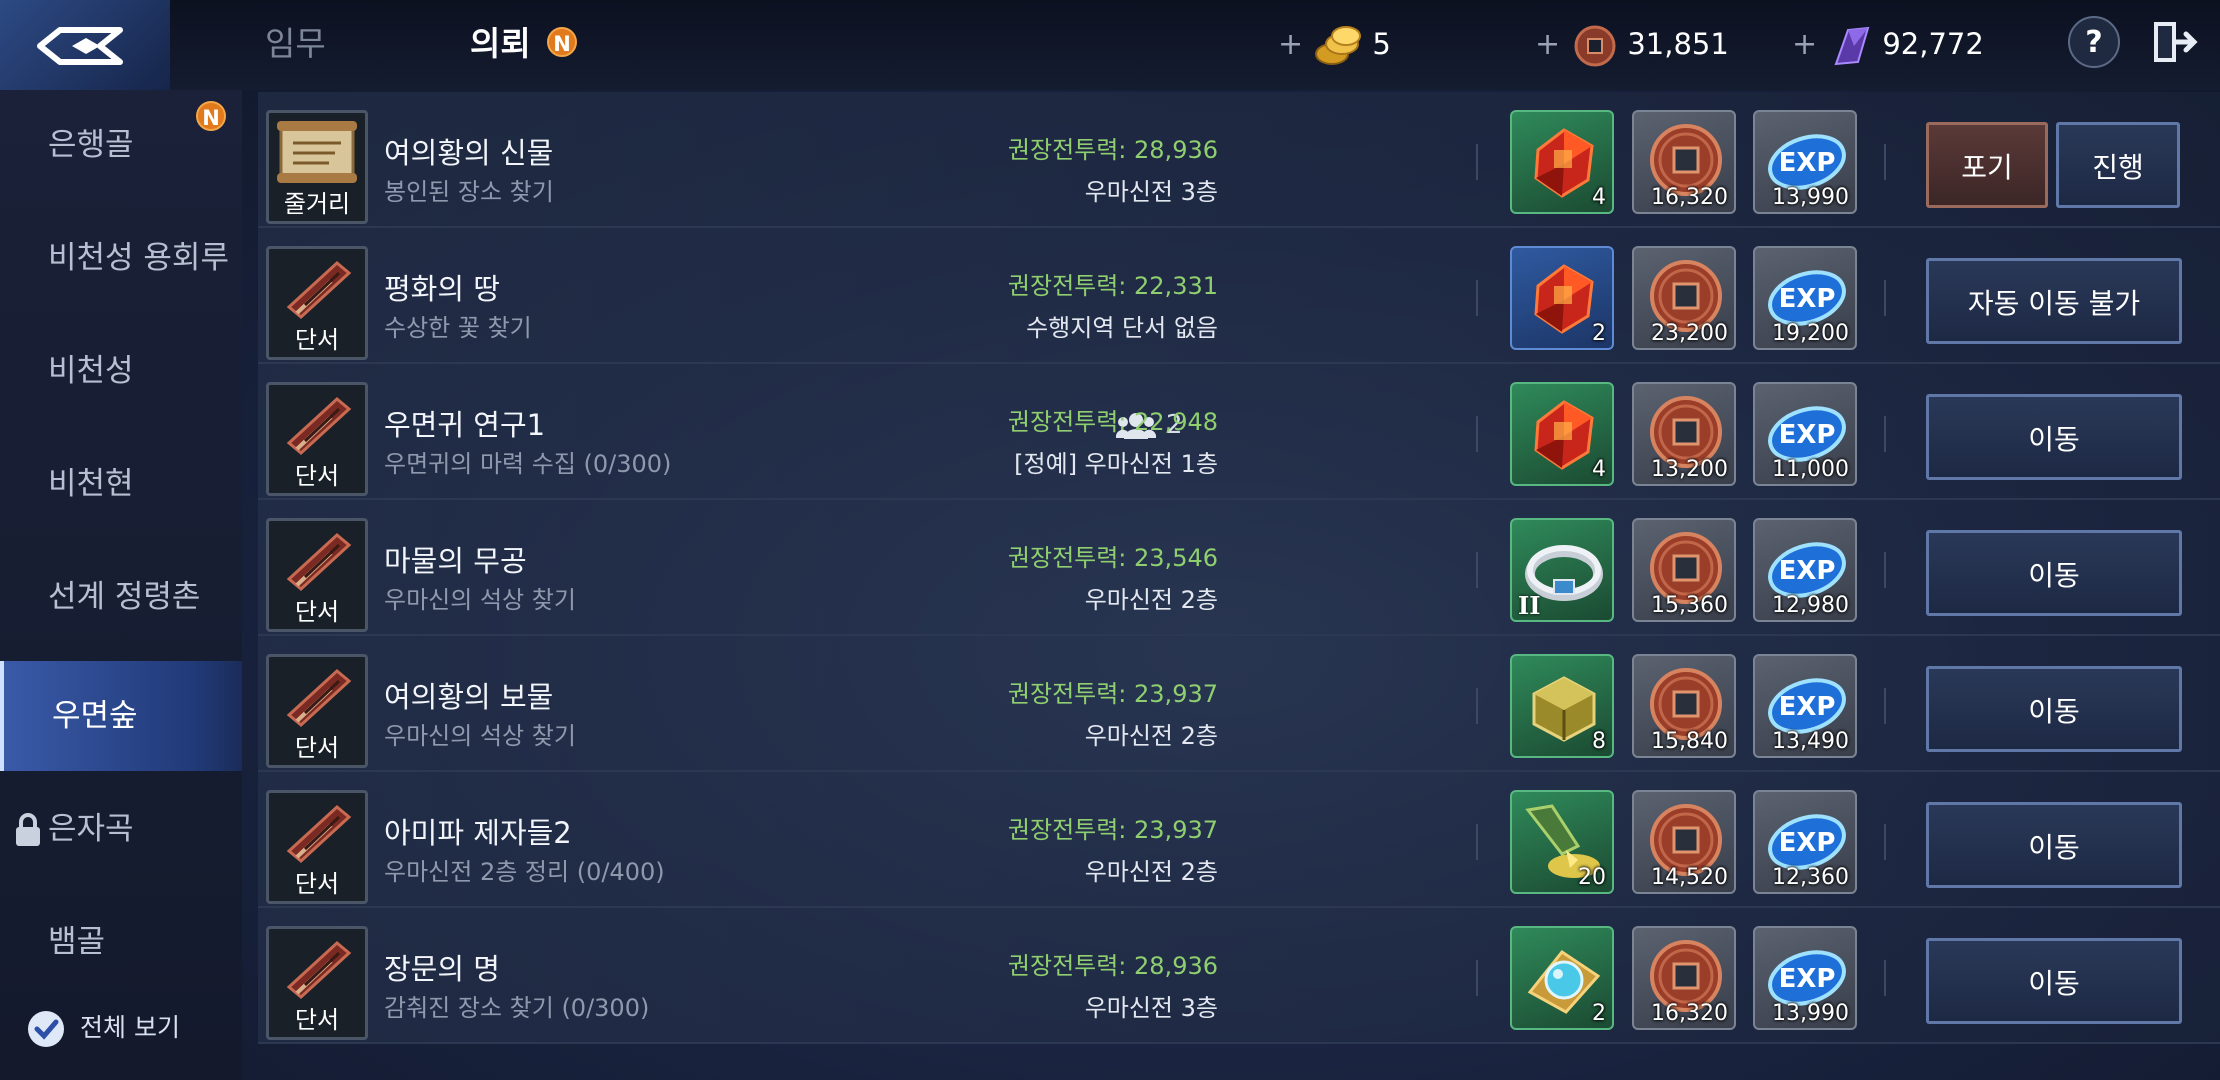 The image size is (2220, 1080). Describe the element at coordinates (1805, 298) in the screenshot. I see `reward-exp: EXP 19,200` at that location.